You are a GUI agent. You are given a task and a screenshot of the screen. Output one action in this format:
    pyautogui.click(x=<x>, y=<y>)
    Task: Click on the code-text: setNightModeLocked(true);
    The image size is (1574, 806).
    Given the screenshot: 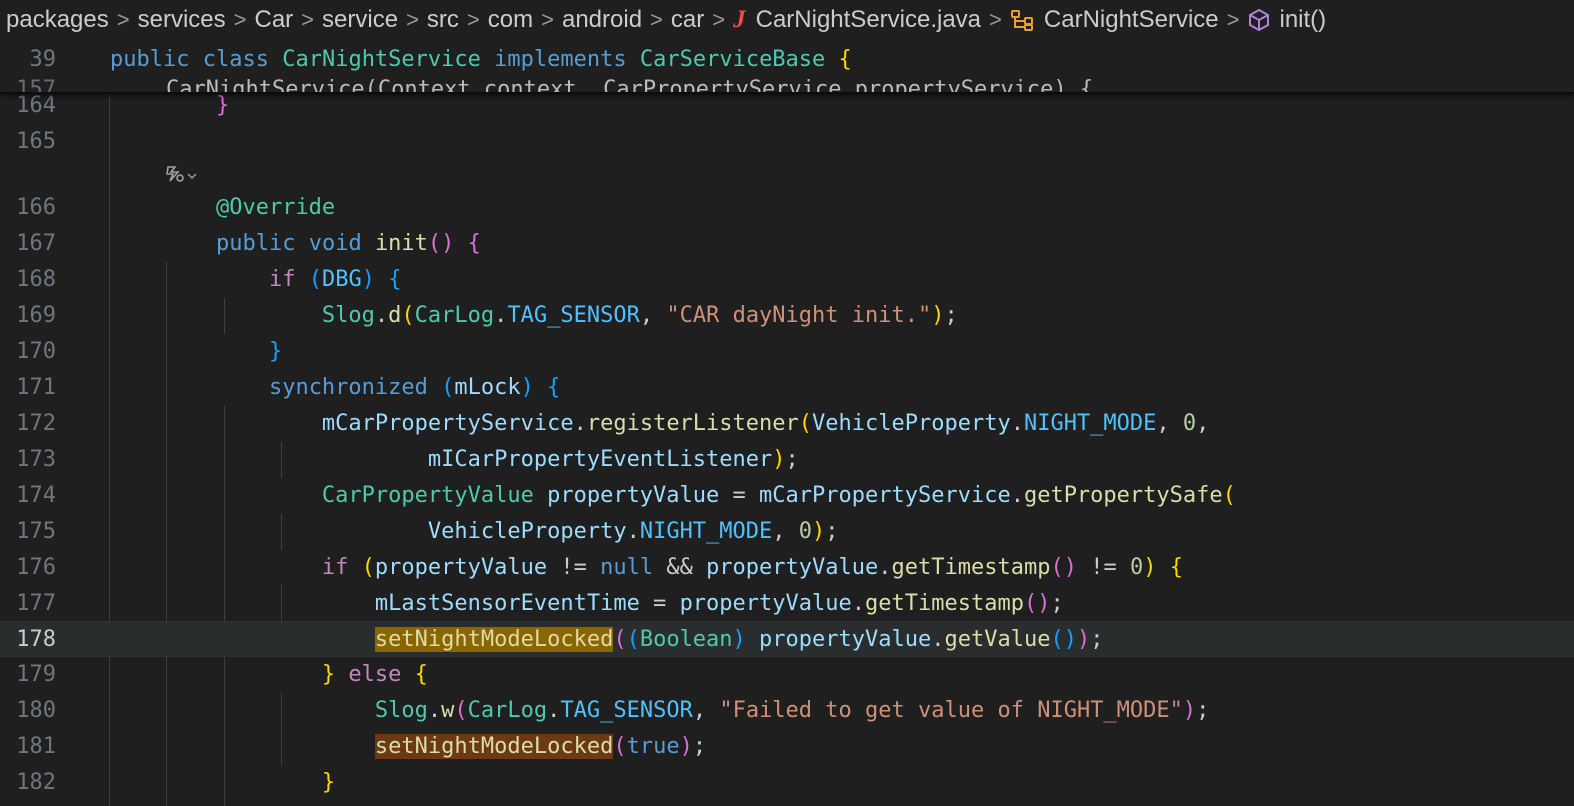 What is the action you would take?
    pyautogui.click(x=408, y=747)
    